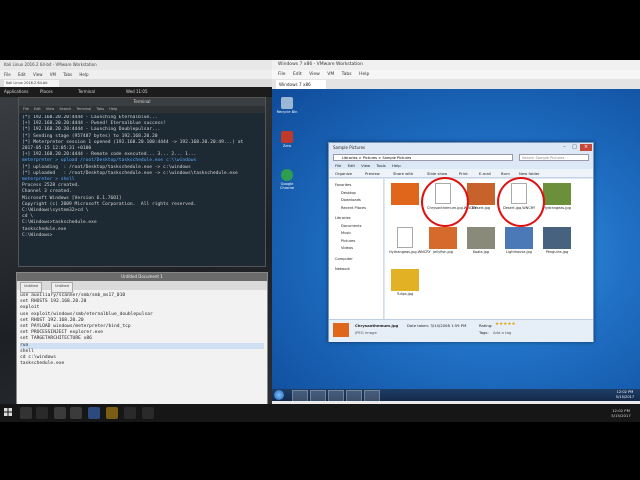 Image resolution: width=640 pixels, height=480 pixels. Describe the element at coordinates (343, 173) in the screenshot. I see `organize-button: Organize` at that location.